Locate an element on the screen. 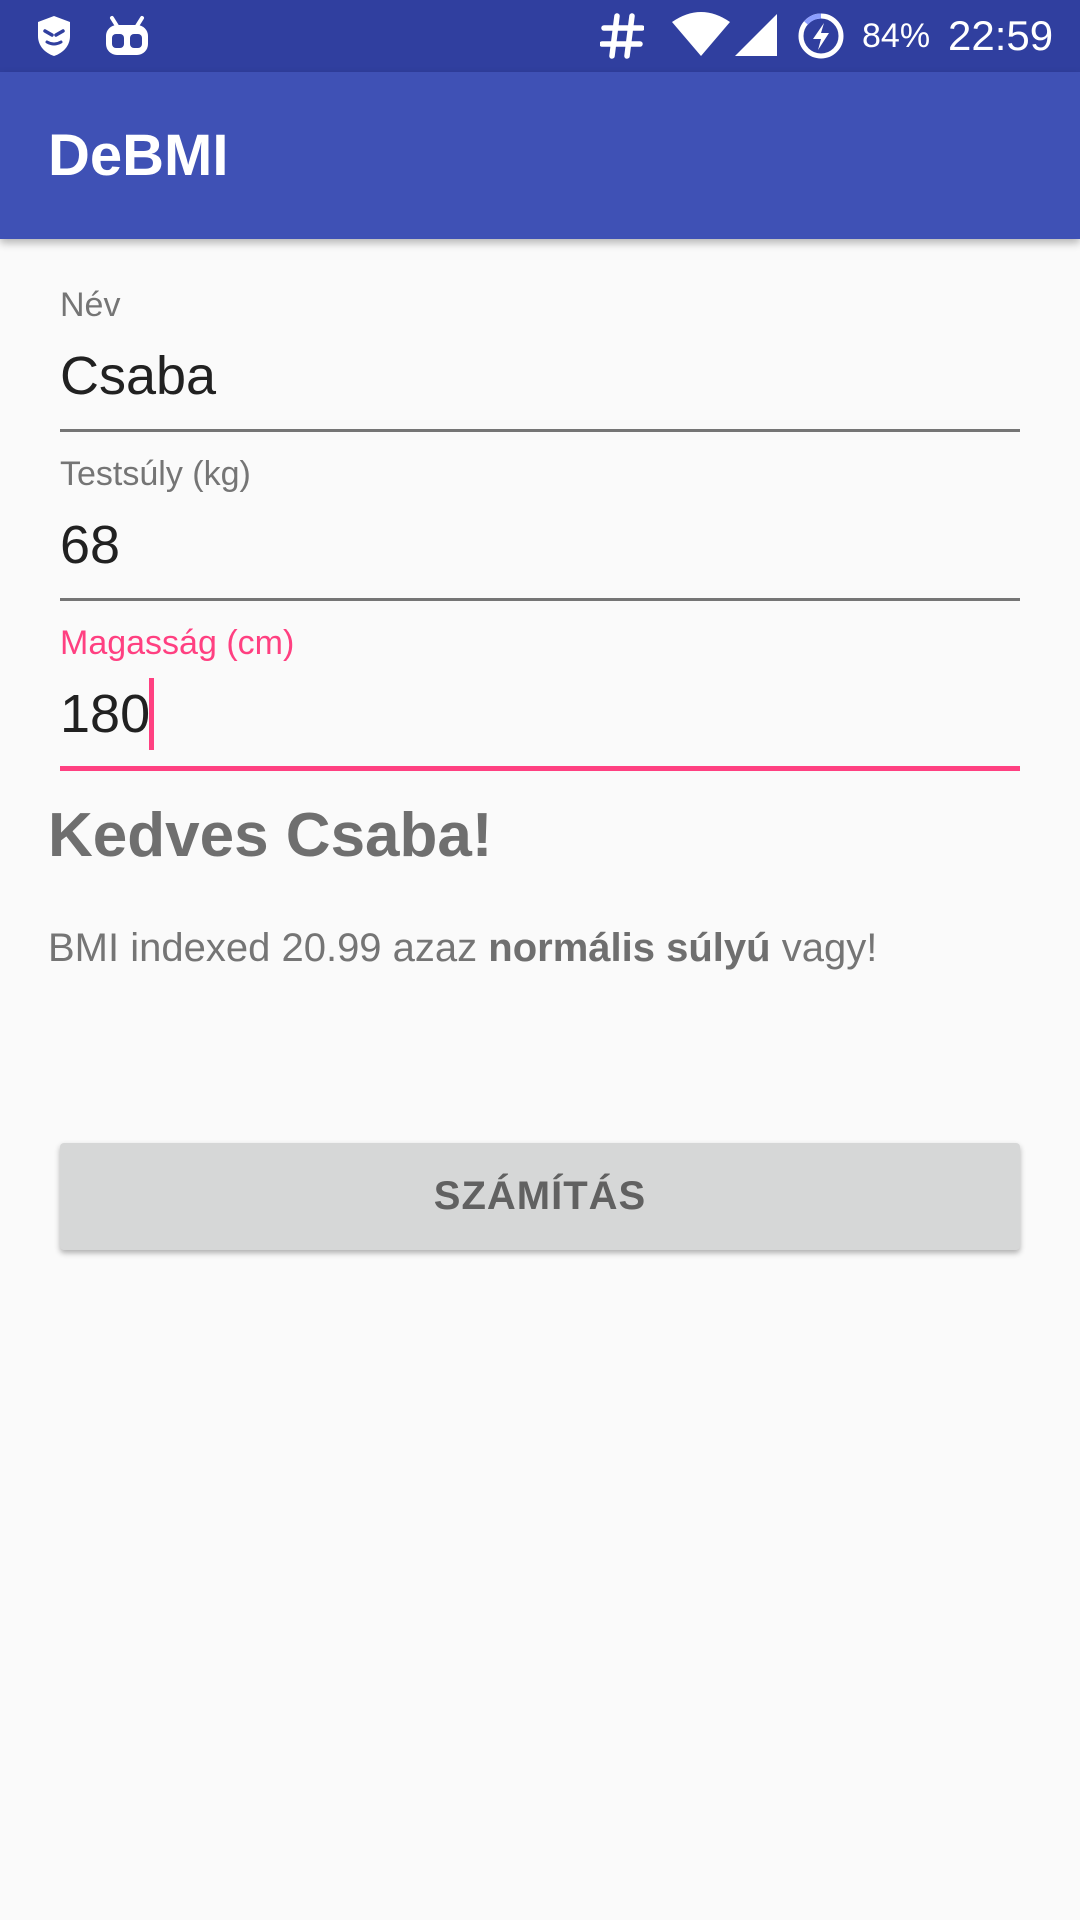  android-icon is located at coordinates (127, 38).